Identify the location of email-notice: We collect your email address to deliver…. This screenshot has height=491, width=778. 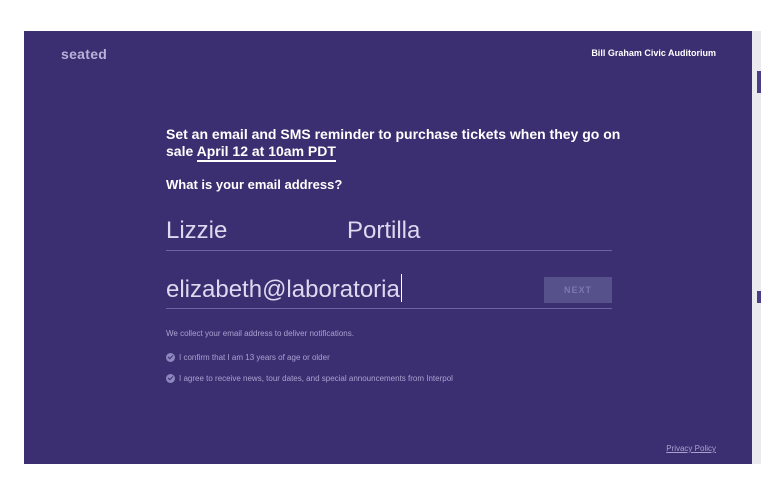
(260, 333).